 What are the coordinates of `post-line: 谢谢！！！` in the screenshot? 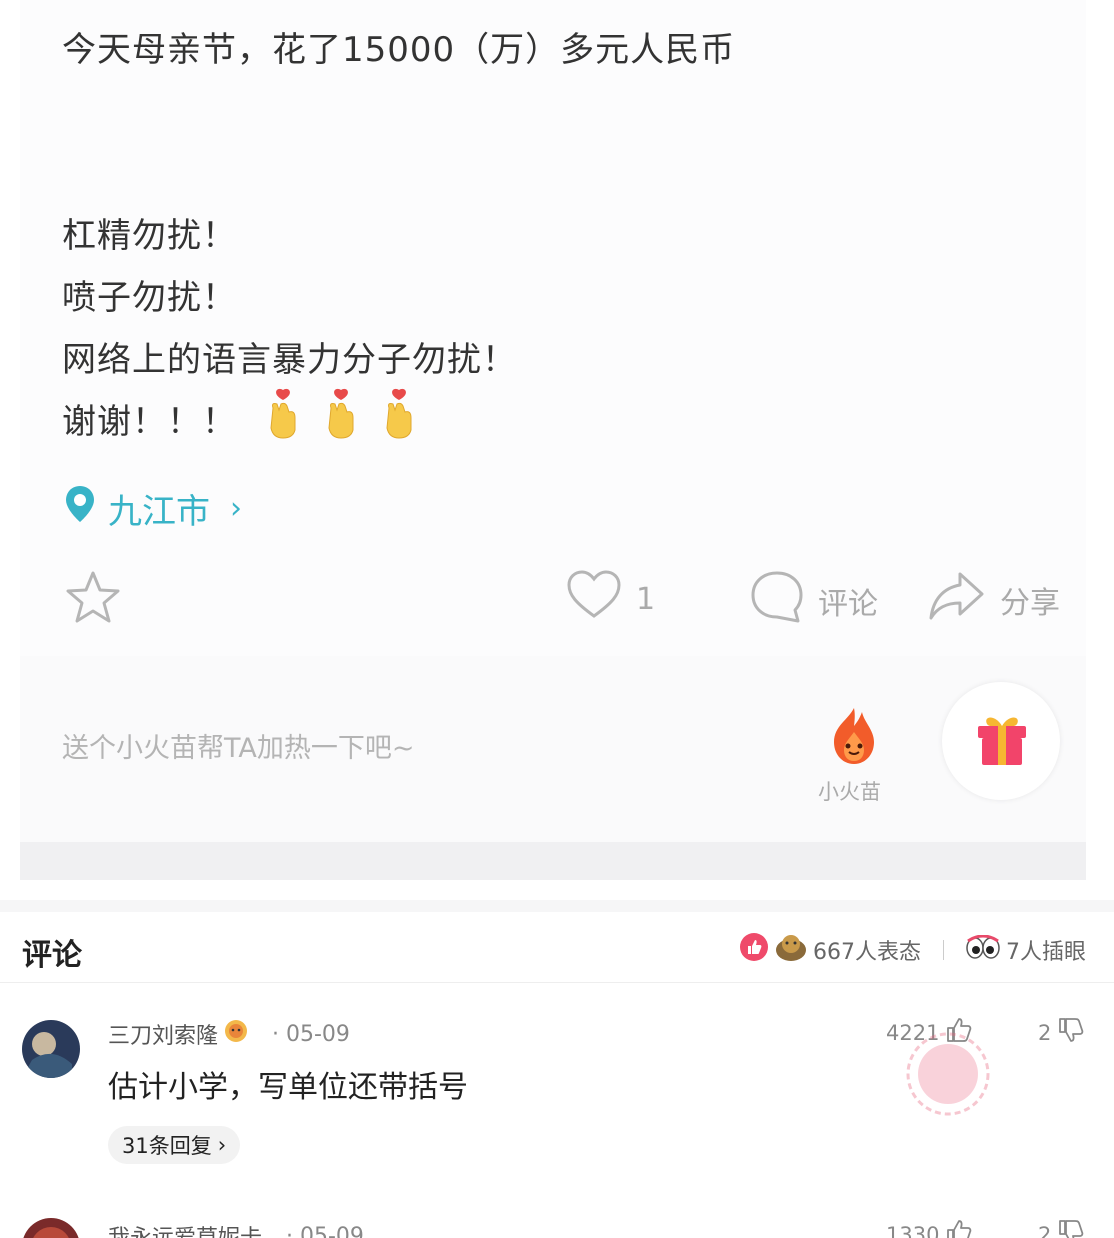 It's located at (149, 422).